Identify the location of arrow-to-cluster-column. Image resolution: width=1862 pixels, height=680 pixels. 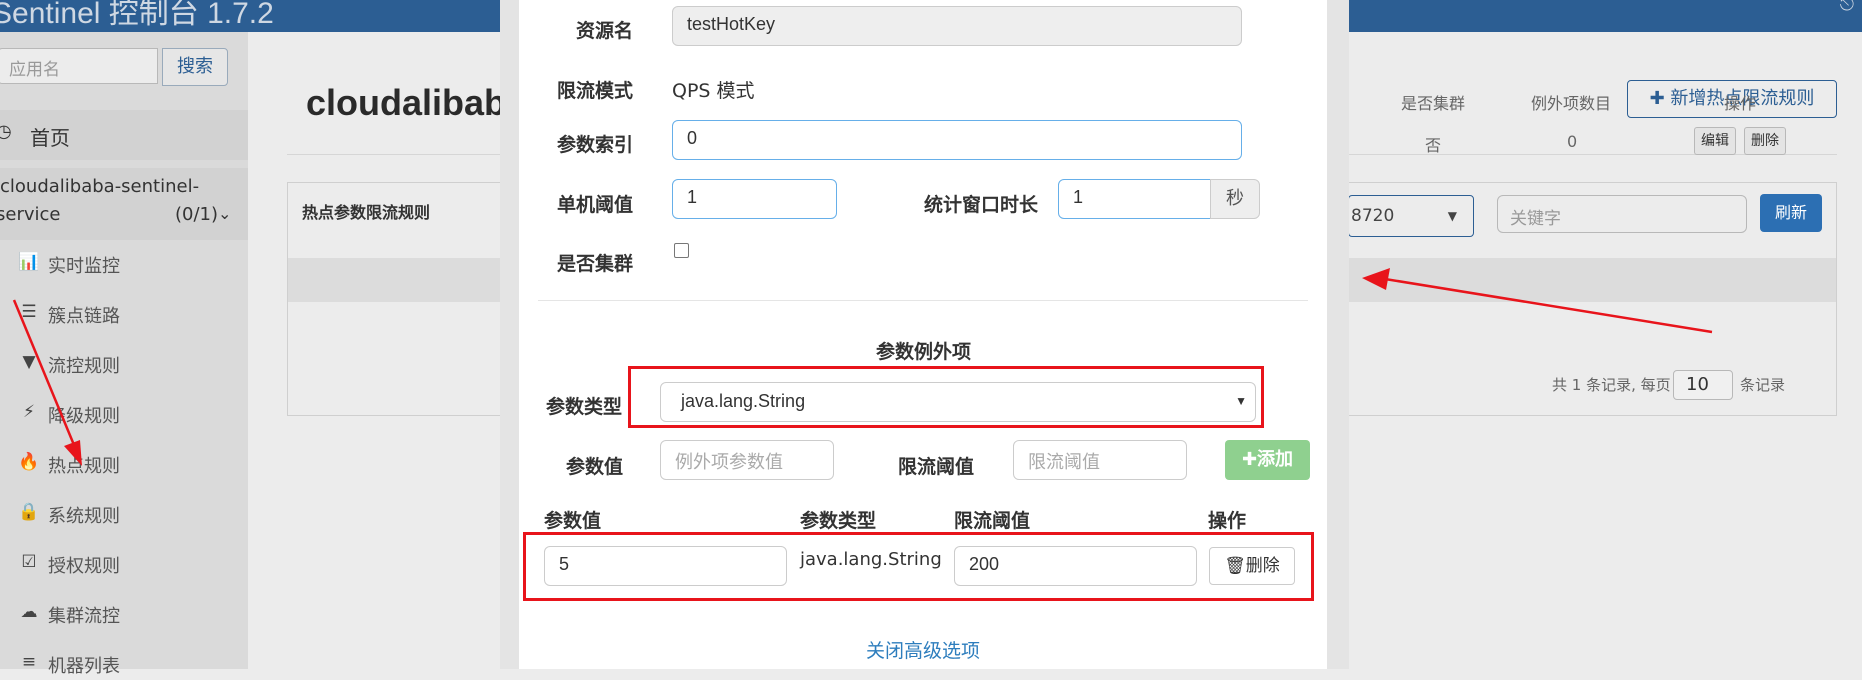
(1548, 305).